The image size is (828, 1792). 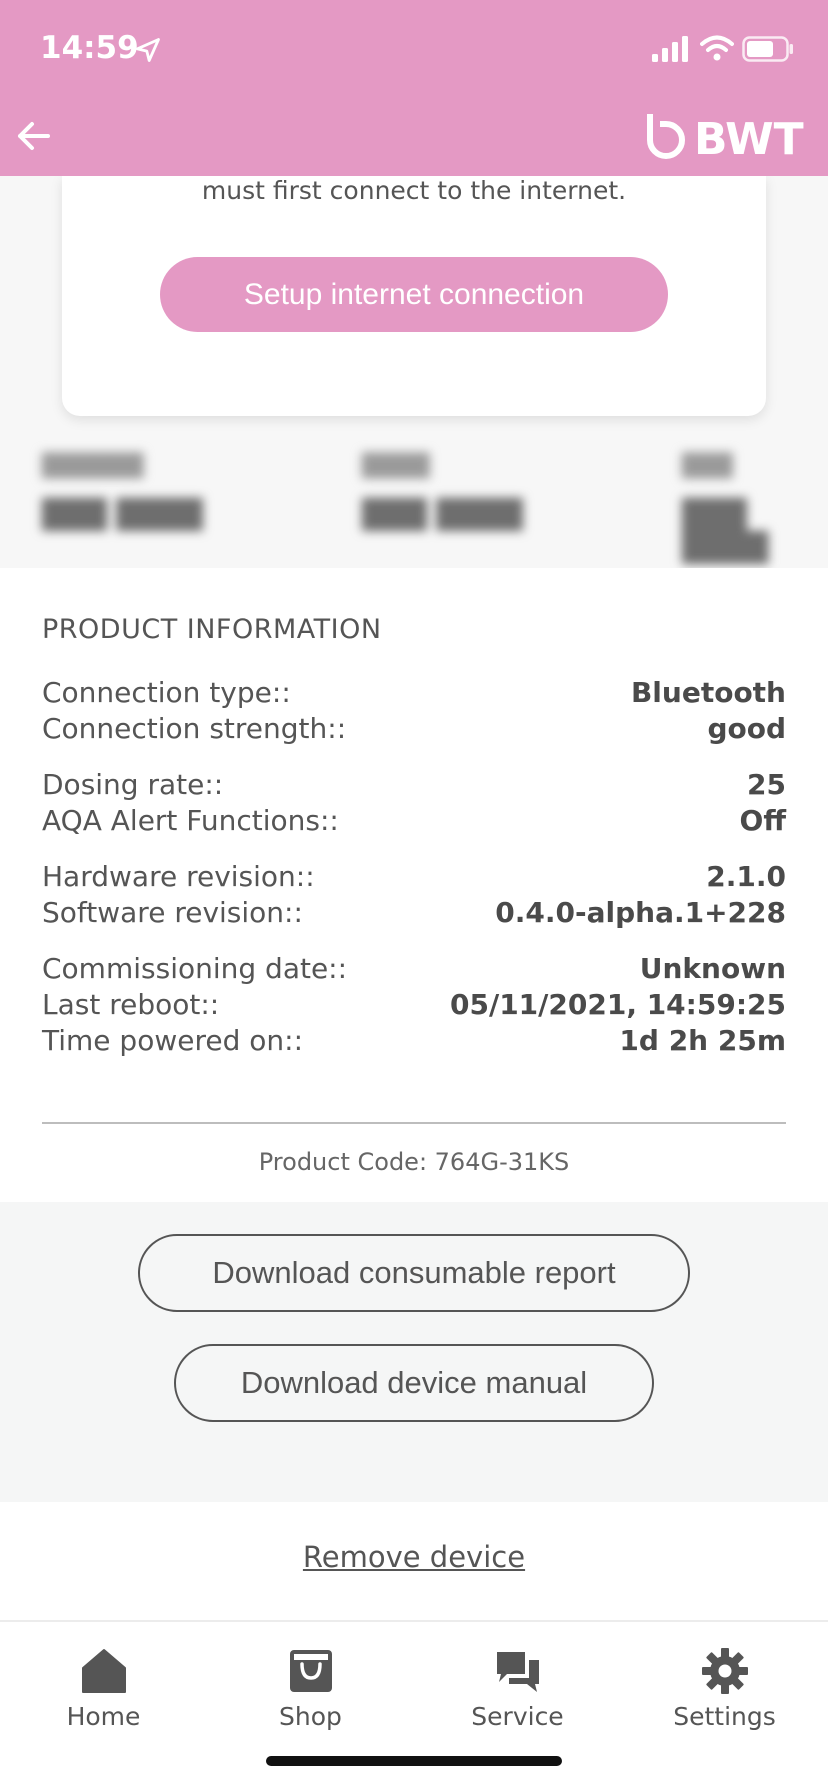 I want to click on info-value: 0.4.0-alpha.1+228, so click(x=640, y=912).